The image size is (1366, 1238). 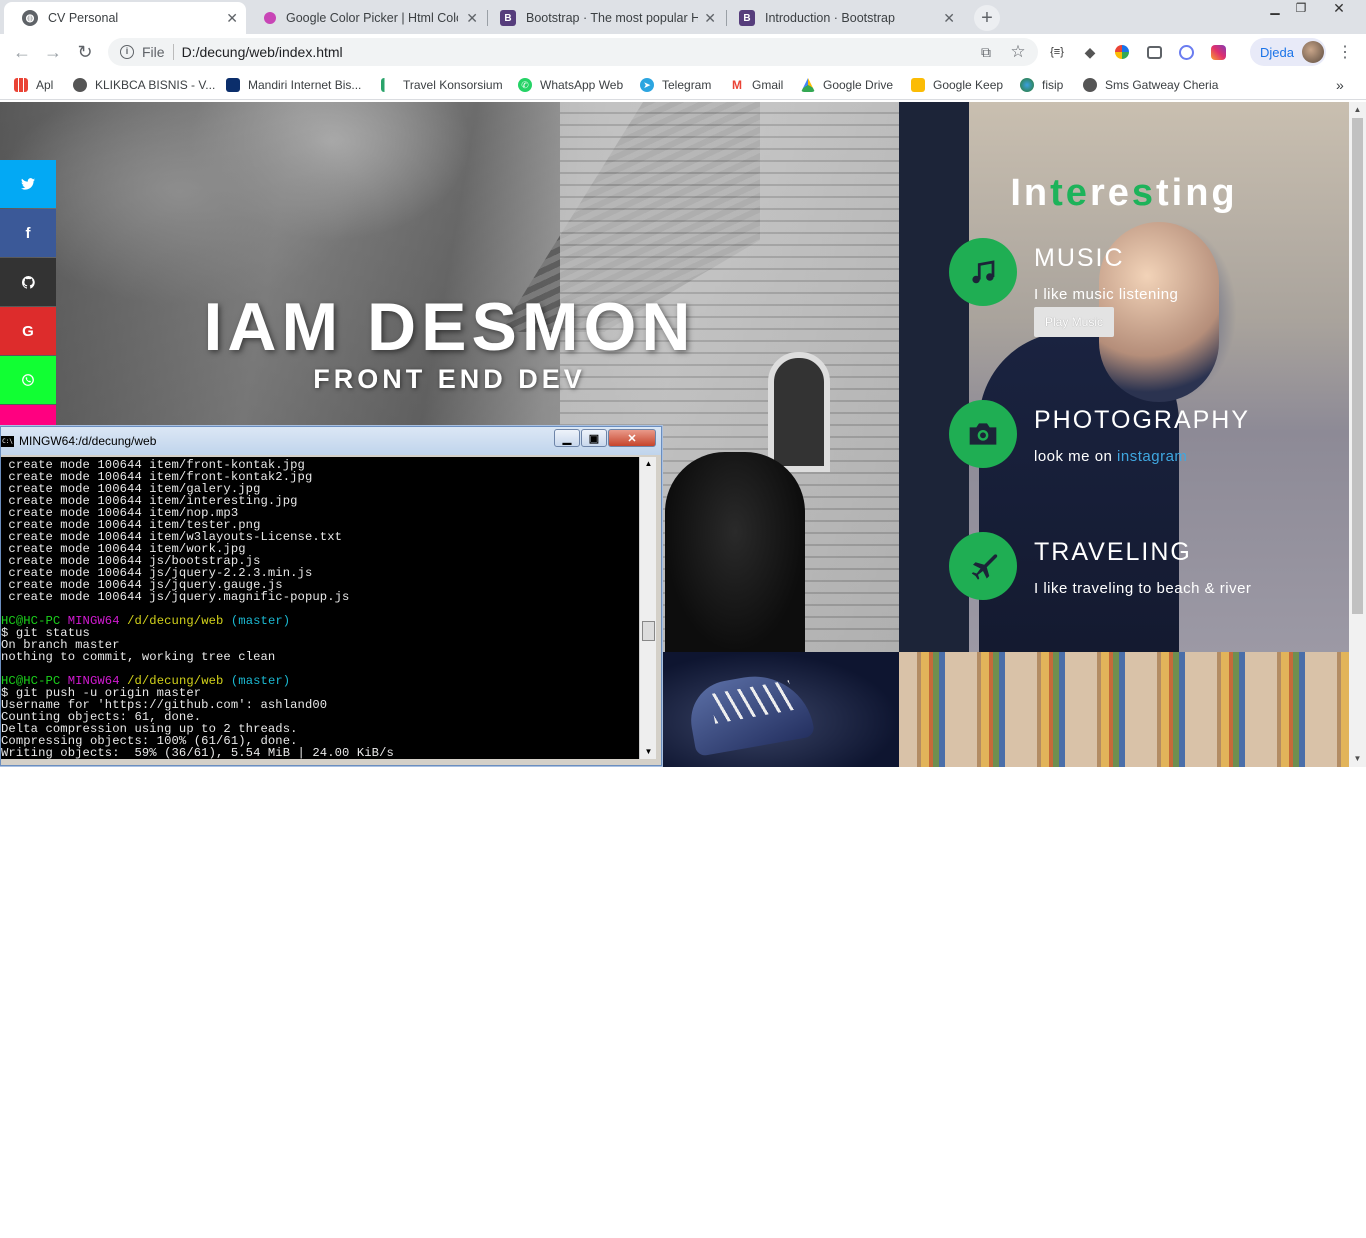 What do you see at coordinates (847, 85) in the screenshot?
I see `bookmark-drive: Google Drive` at bounding box center [847, 85].